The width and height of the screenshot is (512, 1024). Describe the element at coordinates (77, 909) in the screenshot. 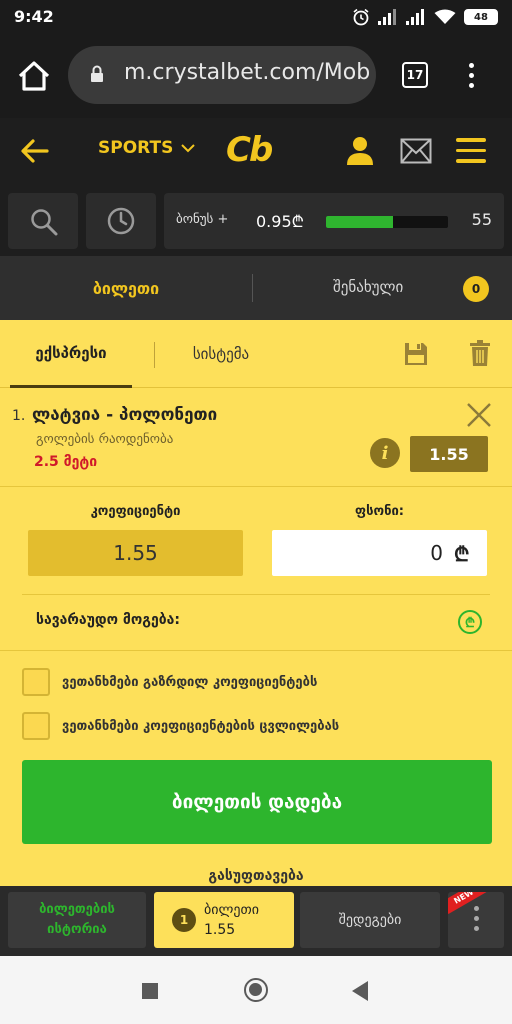

I see `history-line1: ბილეთების` at that location.